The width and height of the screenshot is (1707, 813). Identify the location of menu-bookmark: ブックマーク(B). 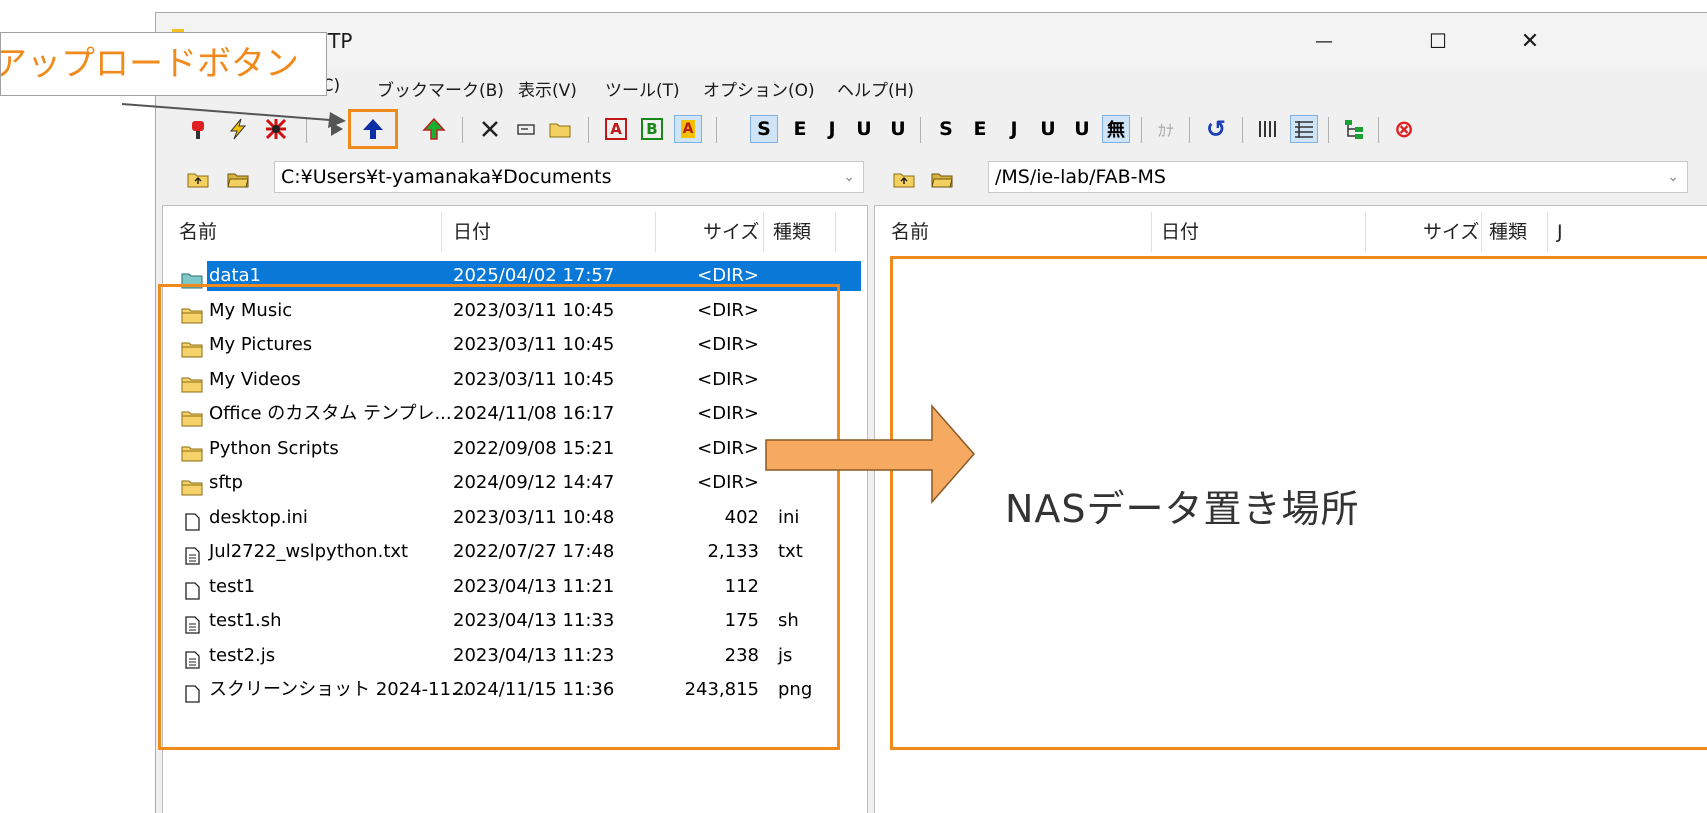
(440, 88).